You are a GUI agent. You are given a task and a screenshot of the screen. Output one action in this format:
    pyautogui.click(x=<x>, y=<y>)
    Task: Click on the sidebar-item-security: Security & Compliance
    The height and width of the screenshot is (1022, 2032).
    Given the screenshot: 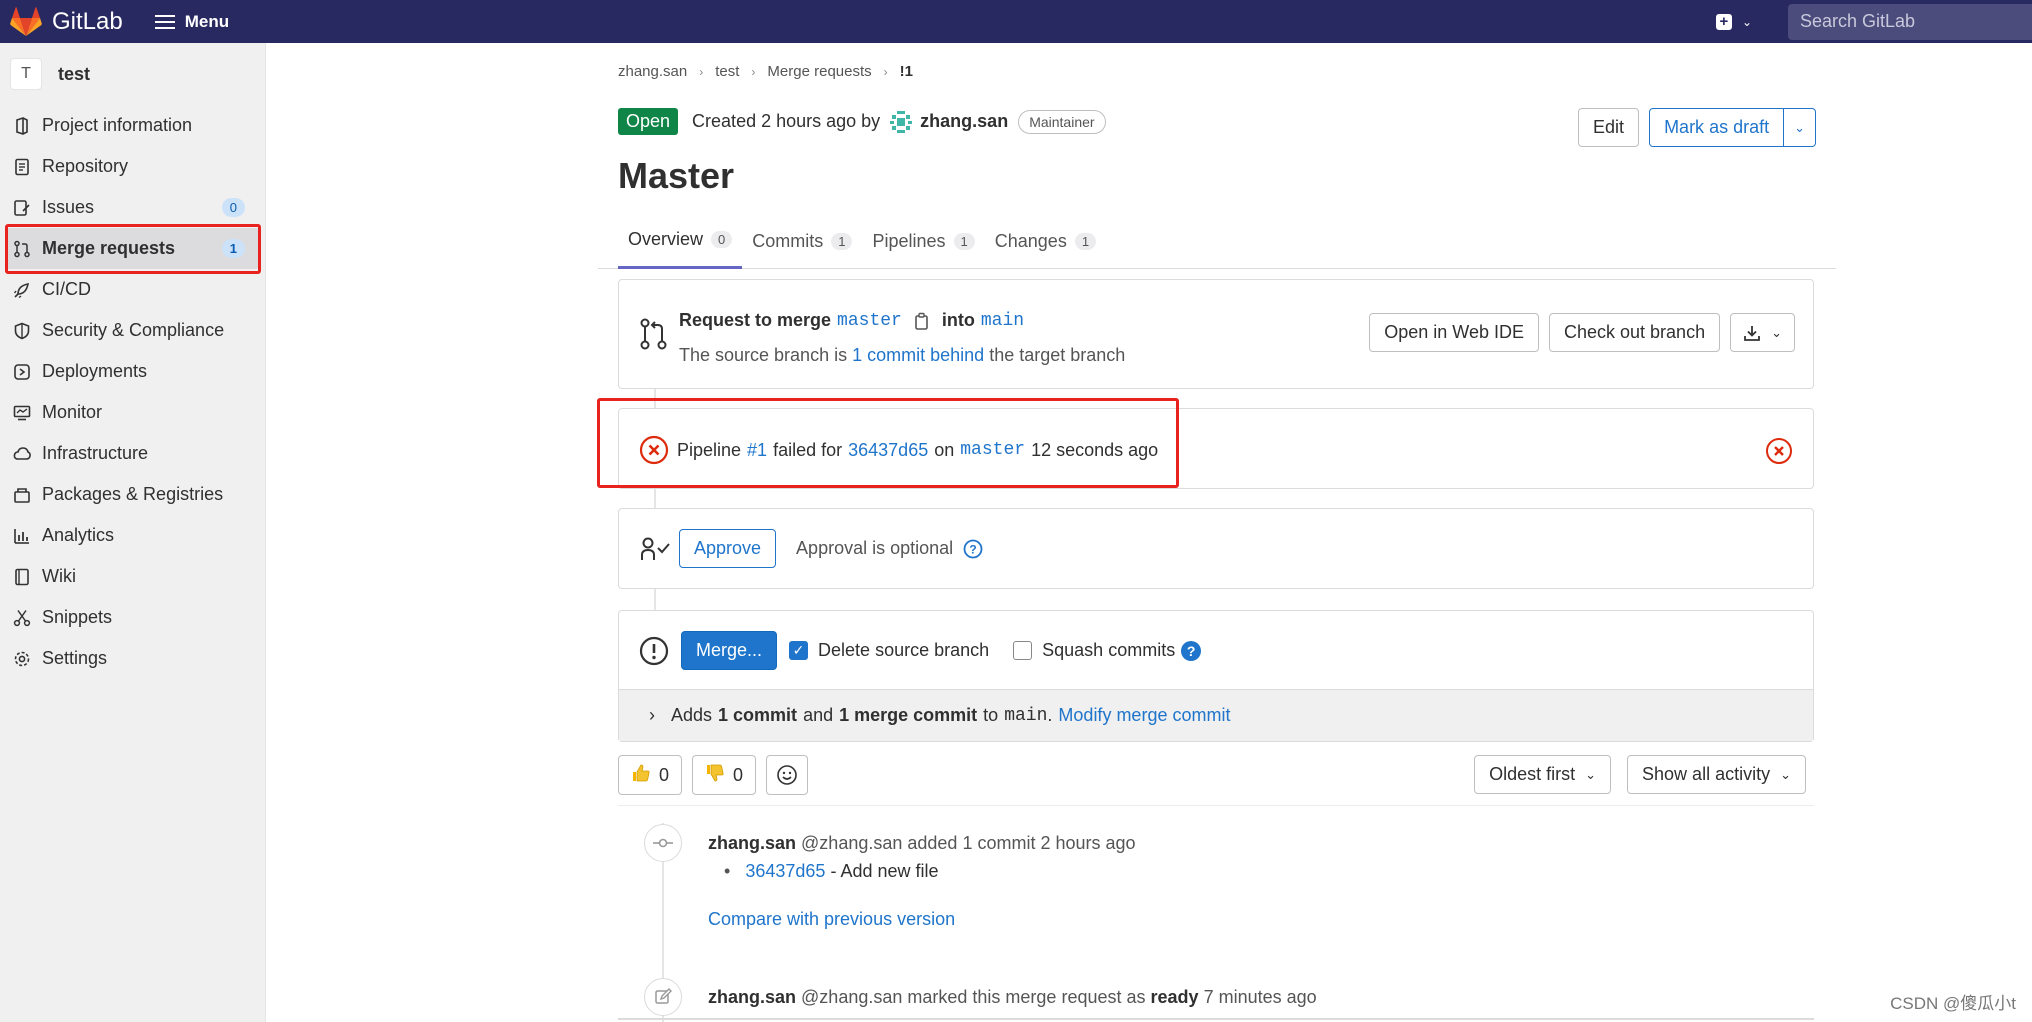 What is the action you would take?
    pyautogui.click(x=132, y=330)
    